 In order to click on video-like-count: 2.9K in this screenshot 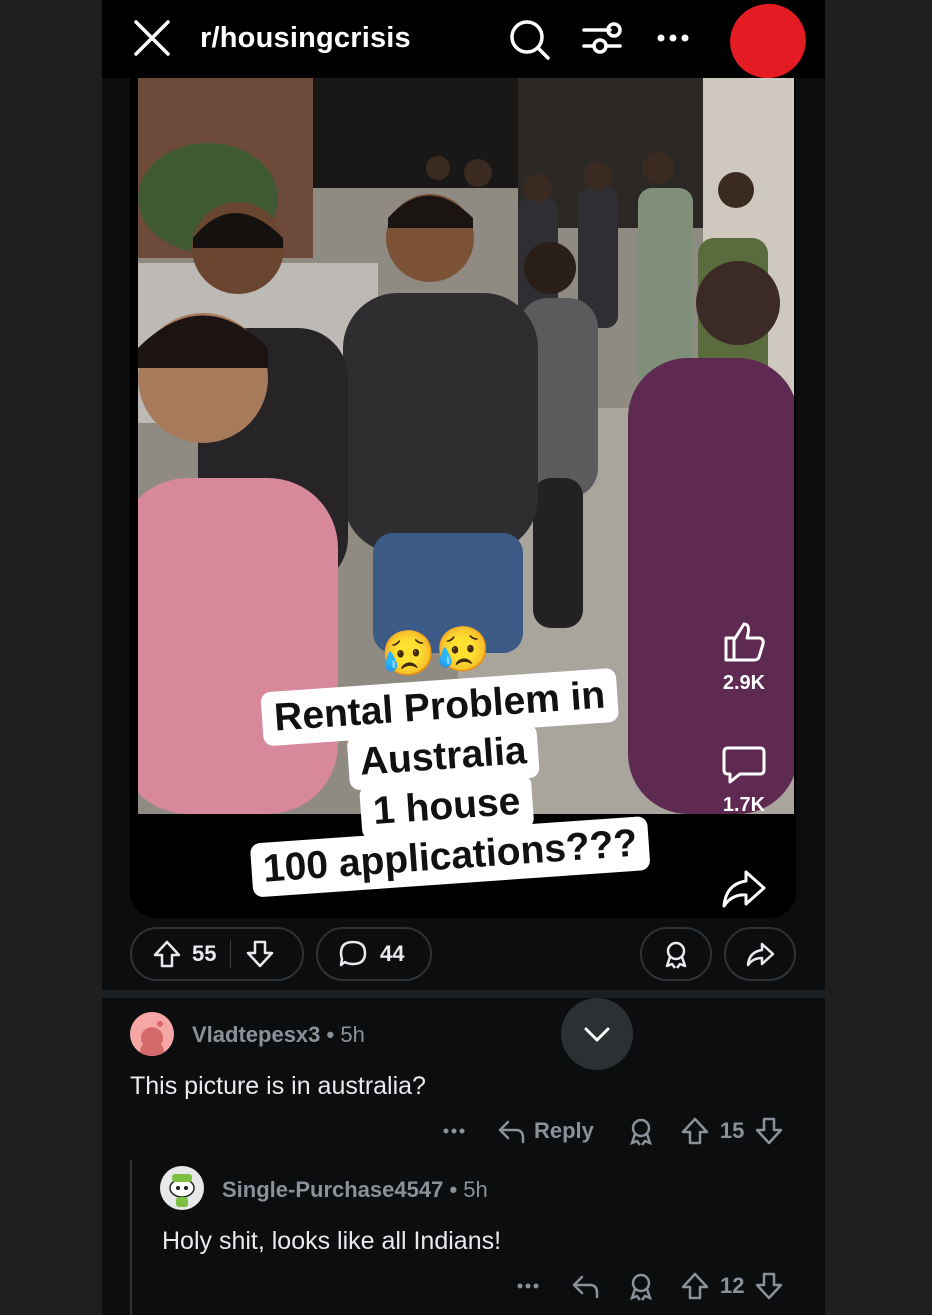, I will do `click(744, 683)`.